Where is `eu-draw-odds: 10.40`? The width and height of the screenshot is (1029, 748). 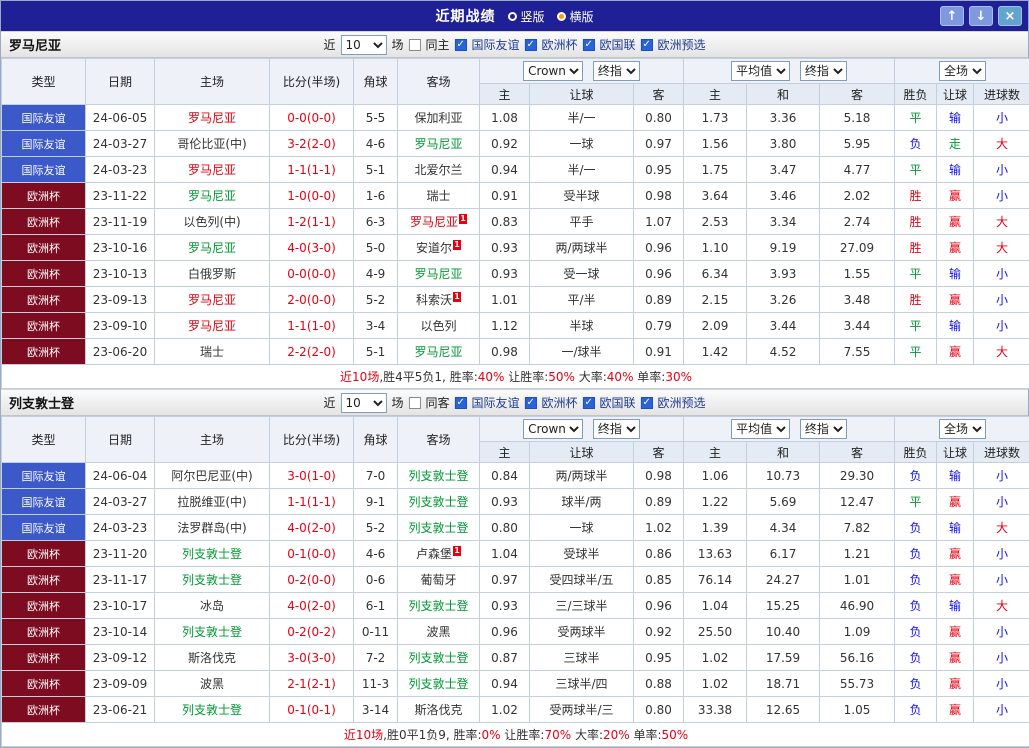
eu-draw-odds: 10.40 is located at coordinates (783, 632).